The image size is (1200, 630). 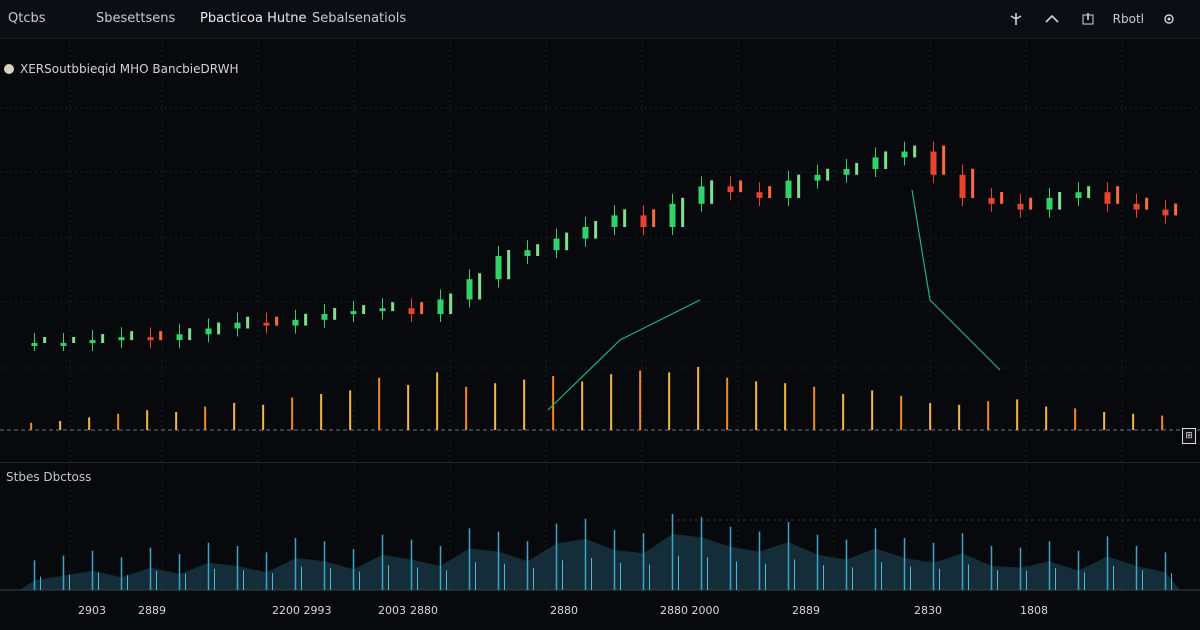 I want to click on x-axis-label-6: 2880 2000, so click(x=690, y=610).